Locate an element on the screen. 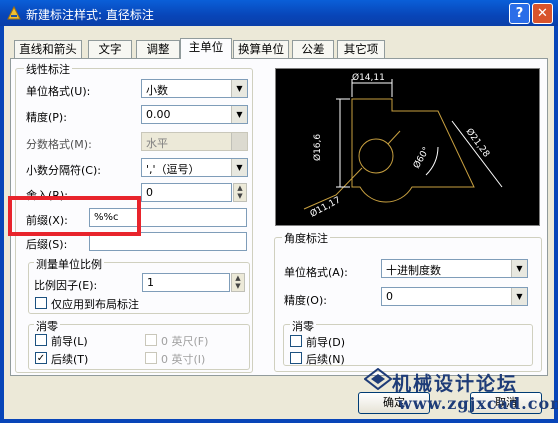  precision-value: 0.00 is located at coordinates (158, 114).